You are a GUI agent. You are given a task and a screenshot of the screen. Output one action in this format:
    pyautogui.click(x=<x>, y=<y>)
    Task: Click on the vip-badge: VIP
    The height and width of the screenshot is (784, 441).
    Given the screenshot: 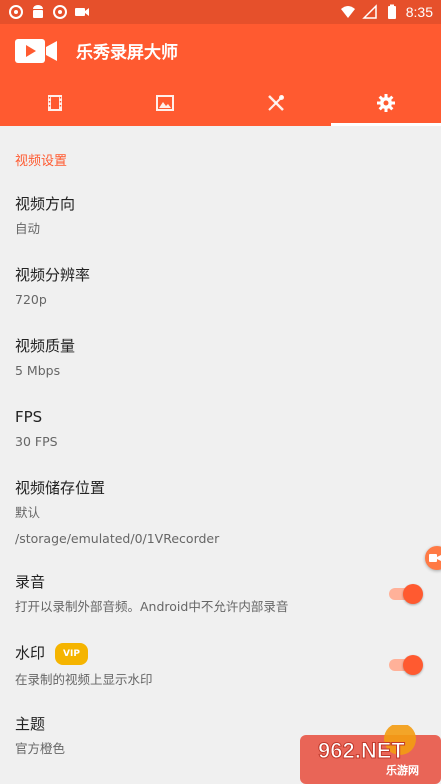 What is the action you would take?
    pyautogui.click(x=71, y=654)
    